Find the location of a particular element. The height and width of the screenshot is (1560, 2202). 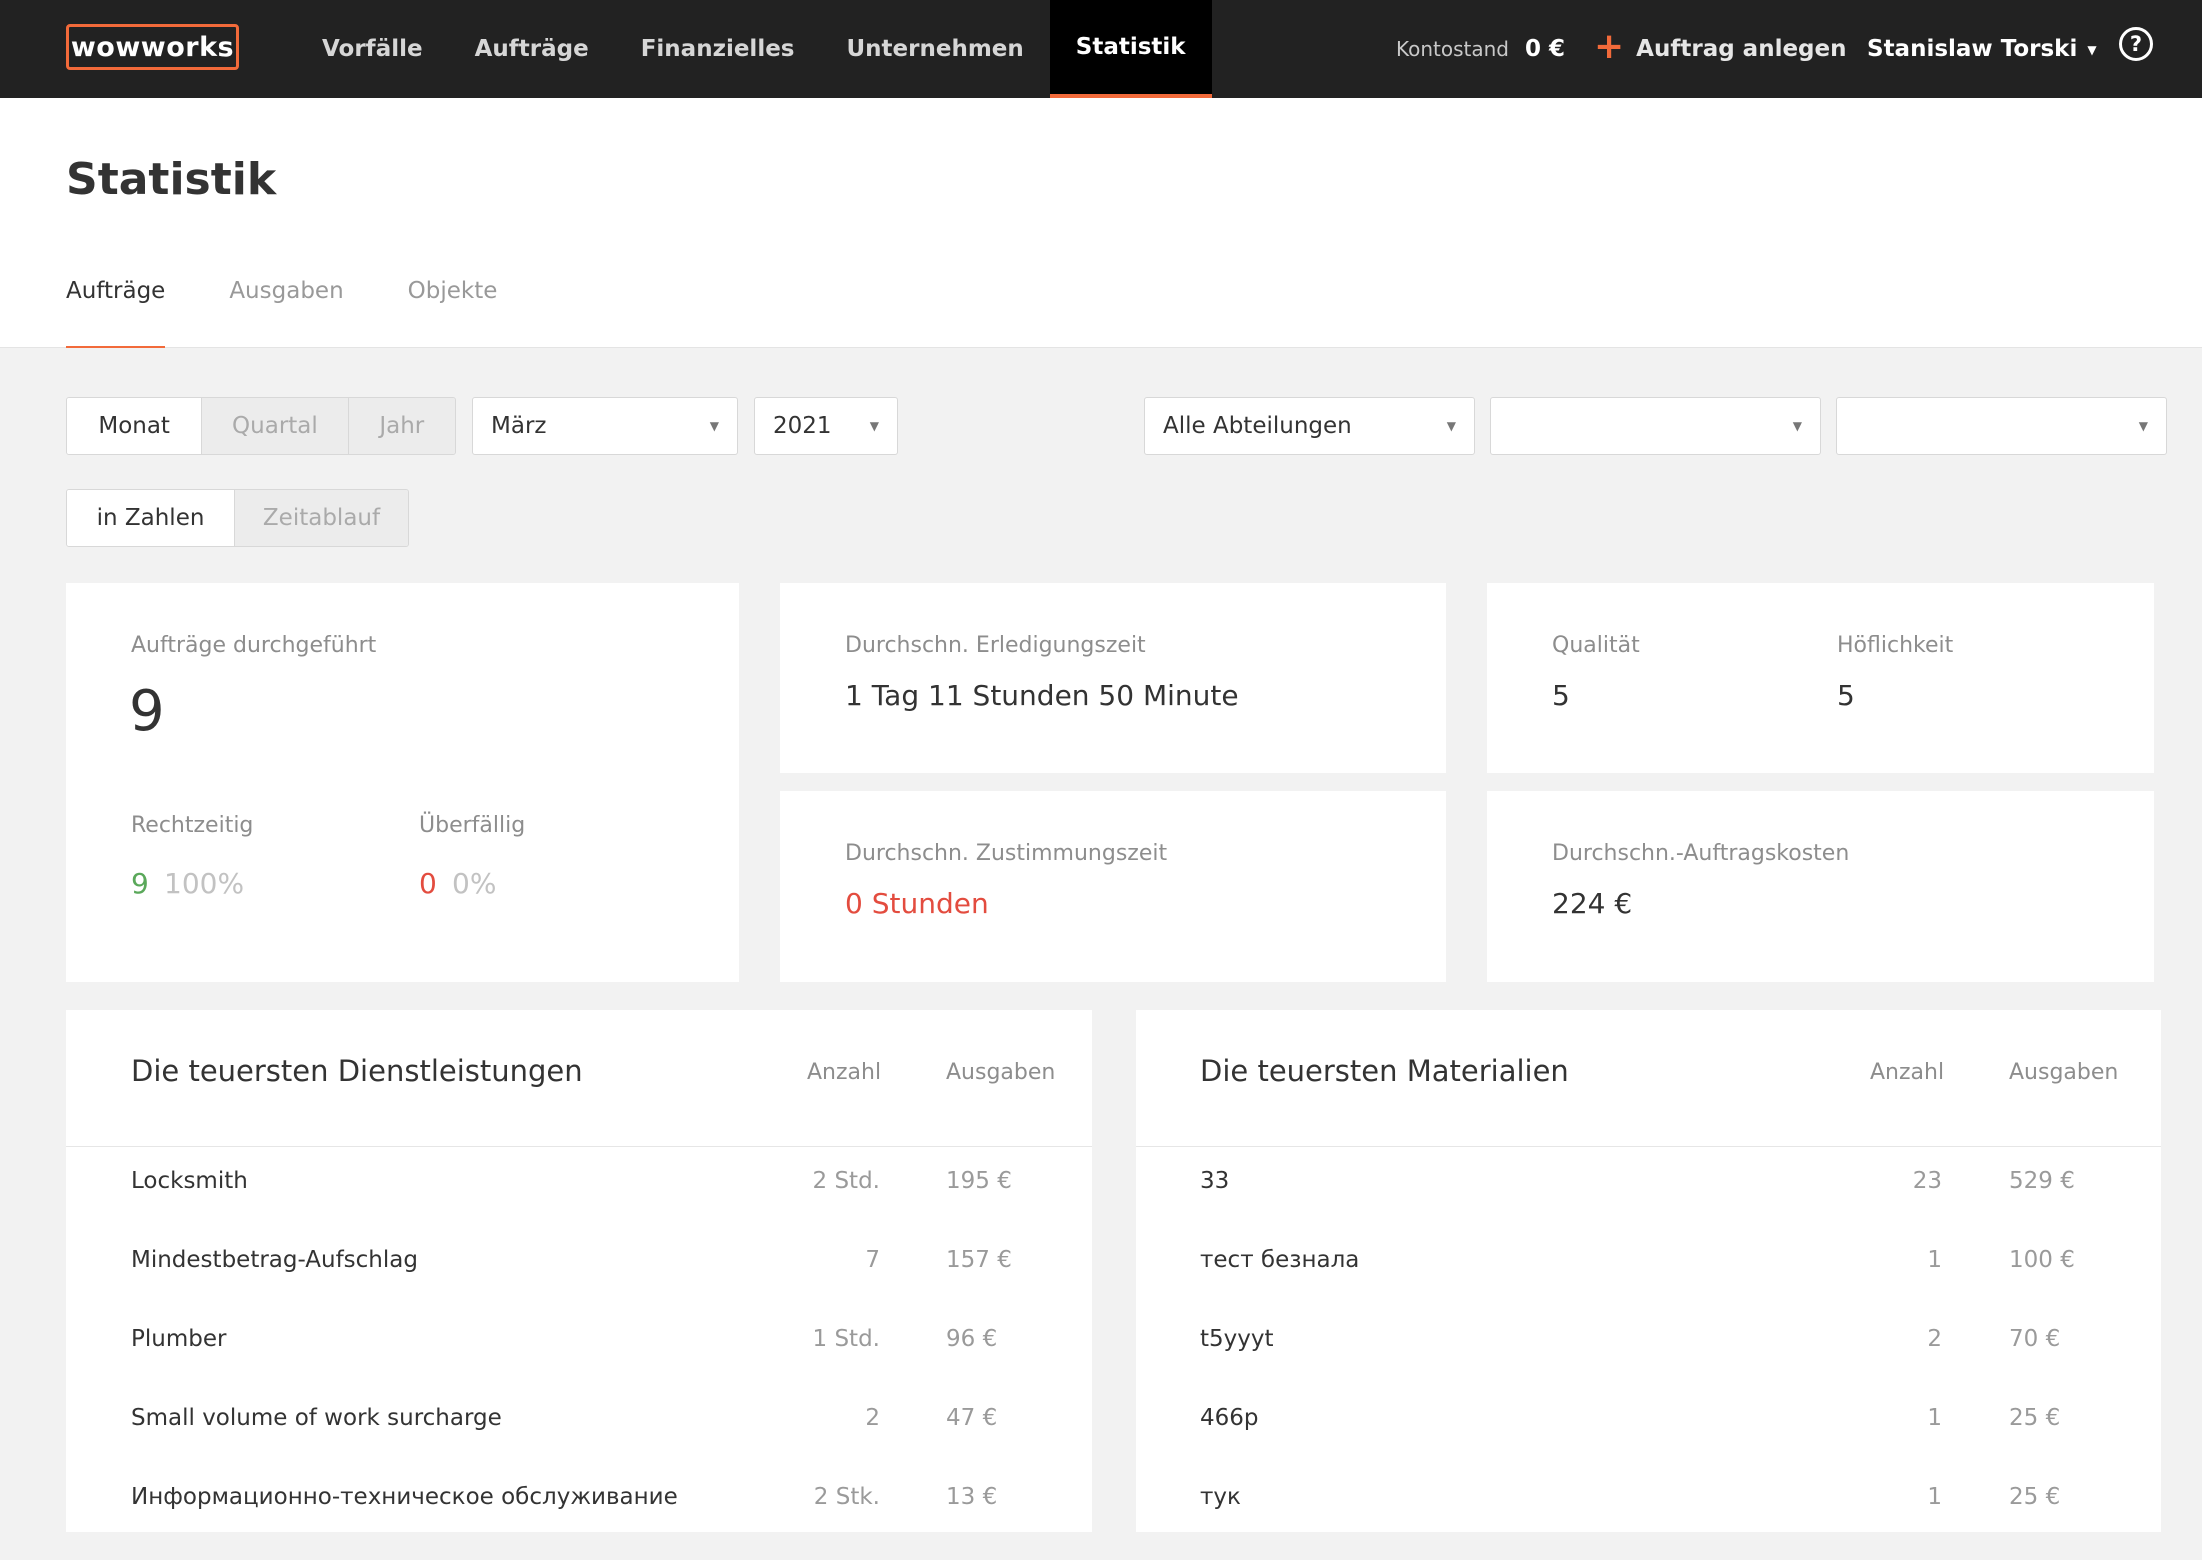

service-cost: 157 € is located at coordinates (979, 1260).